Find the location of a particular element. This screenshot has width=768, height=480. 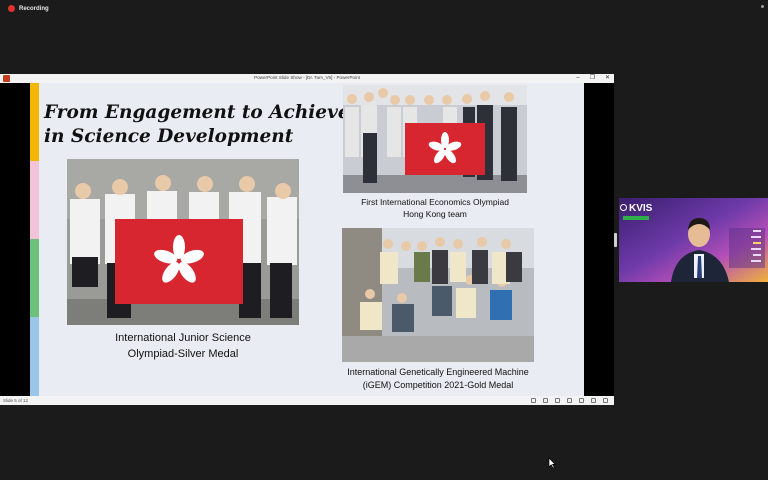

accent-green is located at coordinates (34, 278).